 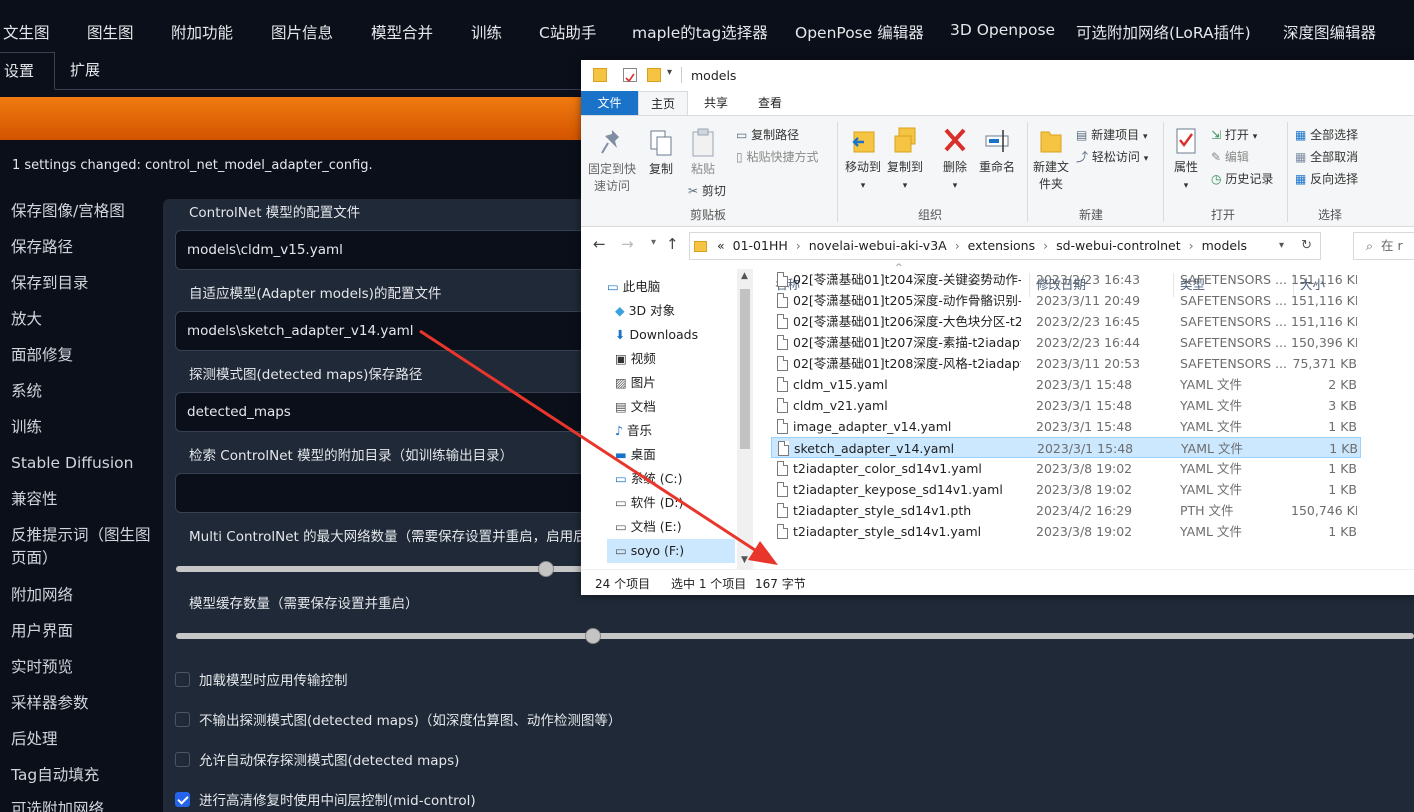 What do you see at coordinates (630, 75) in the screenshot?
I see `properties-icon` at bounding box center [630, 75].